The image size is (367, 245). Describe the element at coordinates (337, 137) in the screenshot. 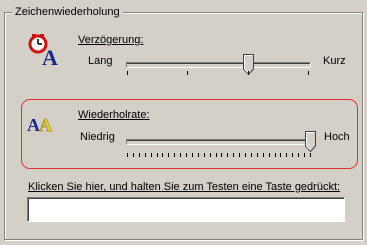

I see `rate-max-label: Hoch` at that location.